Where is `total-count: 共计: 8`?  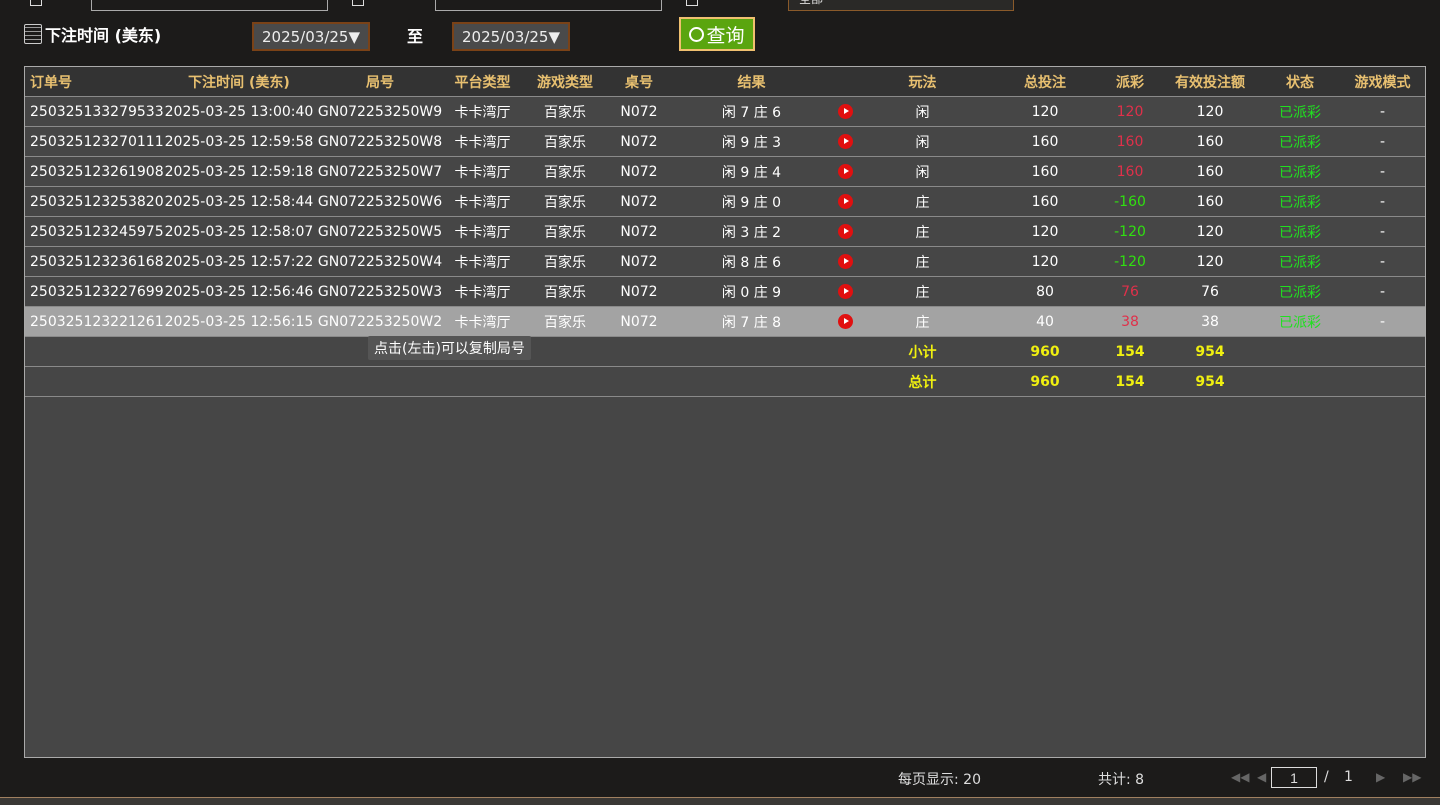
total-count: 共计: 8 is located at coordinates (1121, 780).